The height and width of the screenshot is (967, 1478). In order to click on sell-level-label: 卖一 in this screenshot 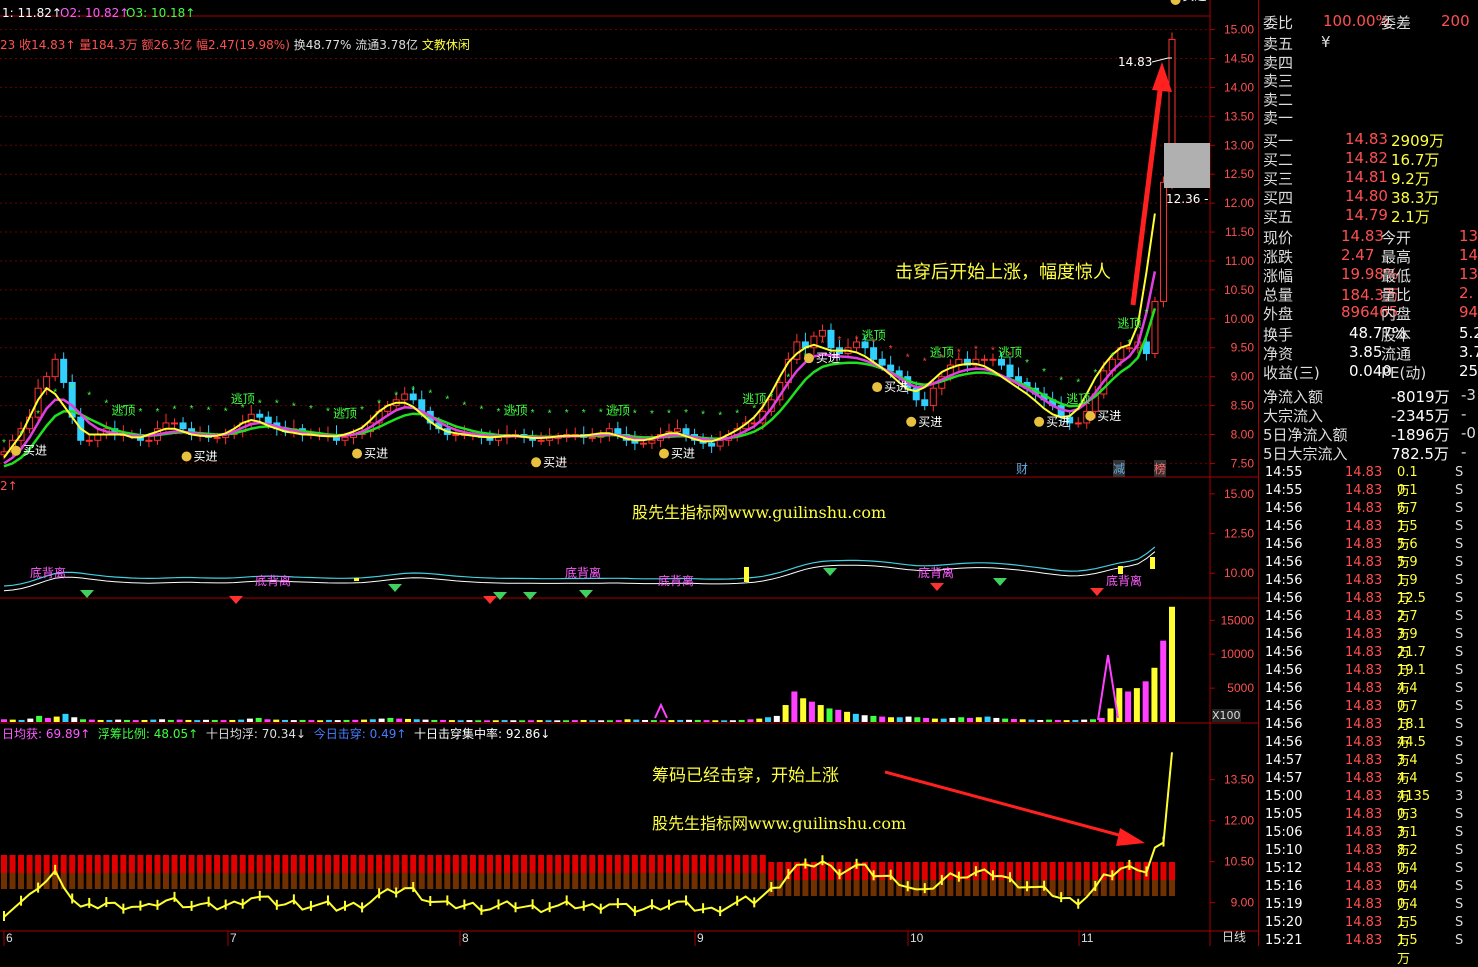, I will do `click(1278, 118)`.